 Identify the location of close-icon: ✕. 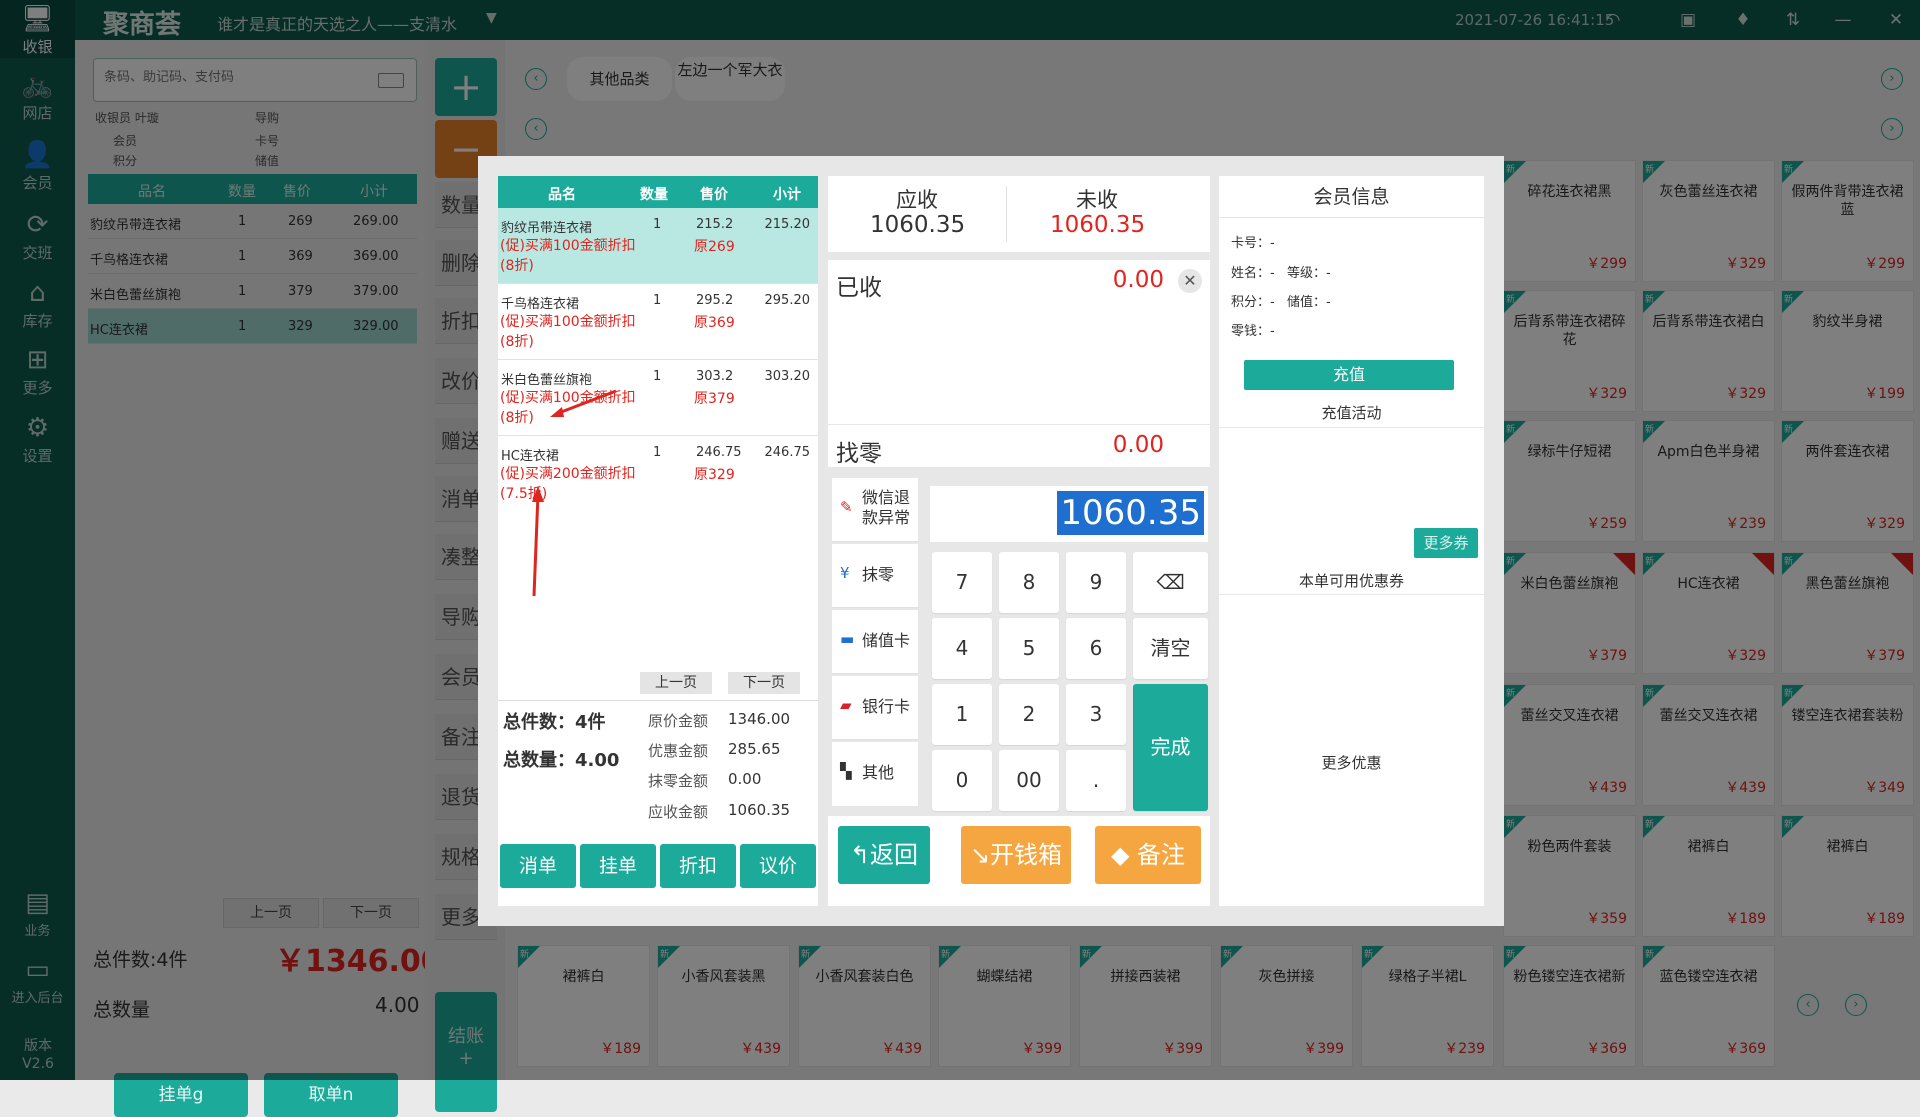
(1190, 281).